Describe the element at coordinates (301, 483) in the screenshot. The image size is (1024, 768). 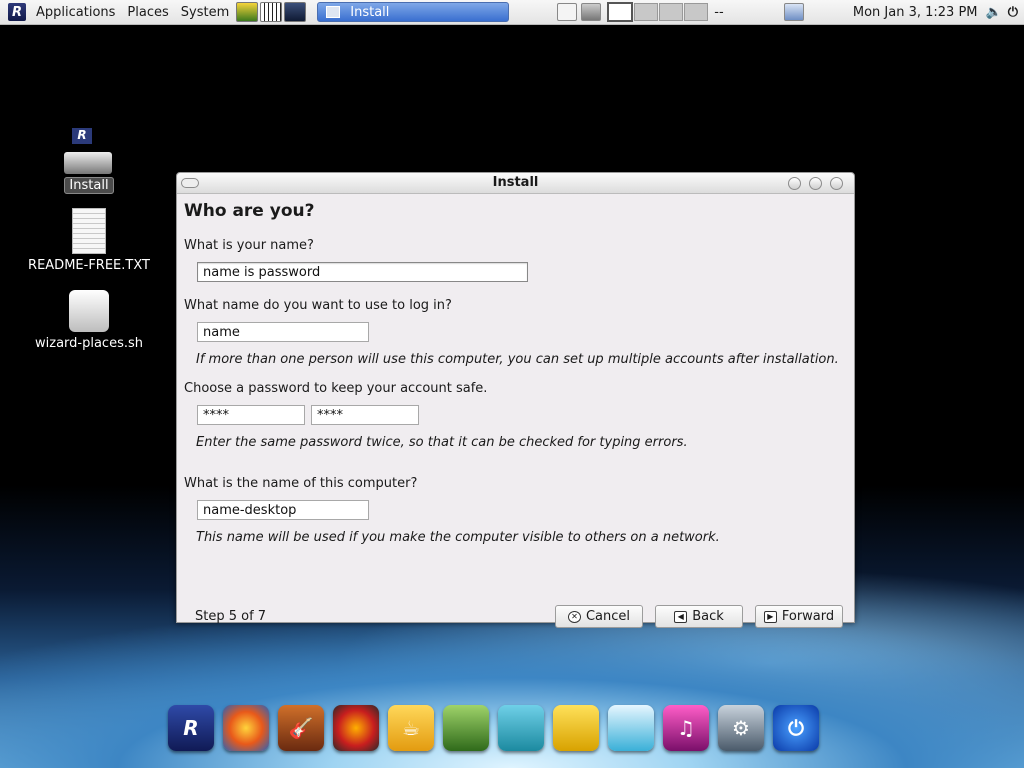
I see `computer-name-label: What is the name of this computer?` at that location.